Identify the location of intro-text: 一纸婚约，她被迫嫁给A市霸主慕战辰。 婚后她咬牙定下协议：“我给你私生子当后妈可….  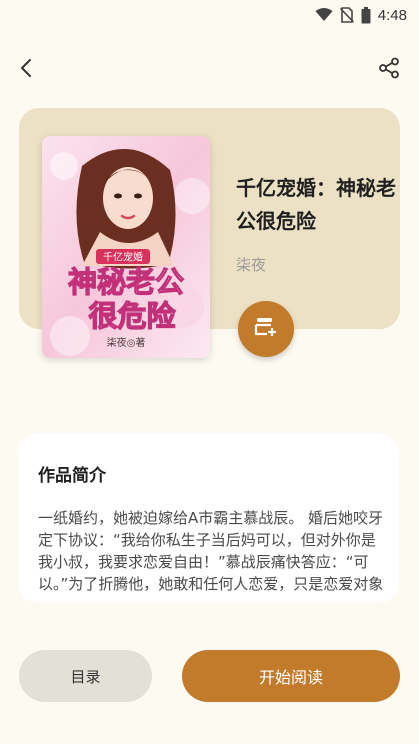
(211, 551).